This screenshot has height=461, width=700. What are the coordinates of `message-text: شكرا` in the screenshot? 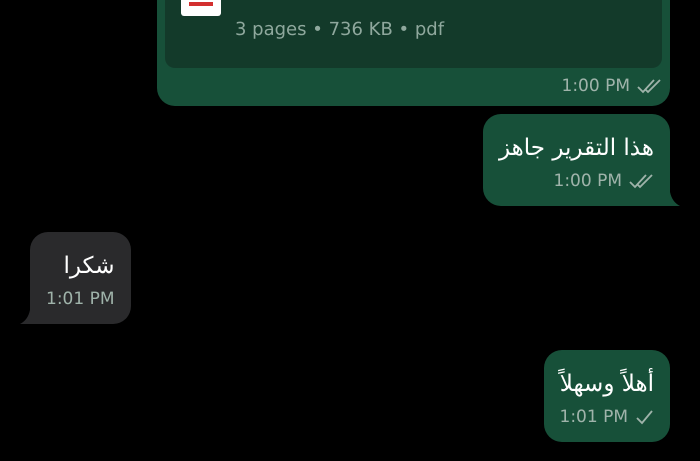 It's located at (88, 266).